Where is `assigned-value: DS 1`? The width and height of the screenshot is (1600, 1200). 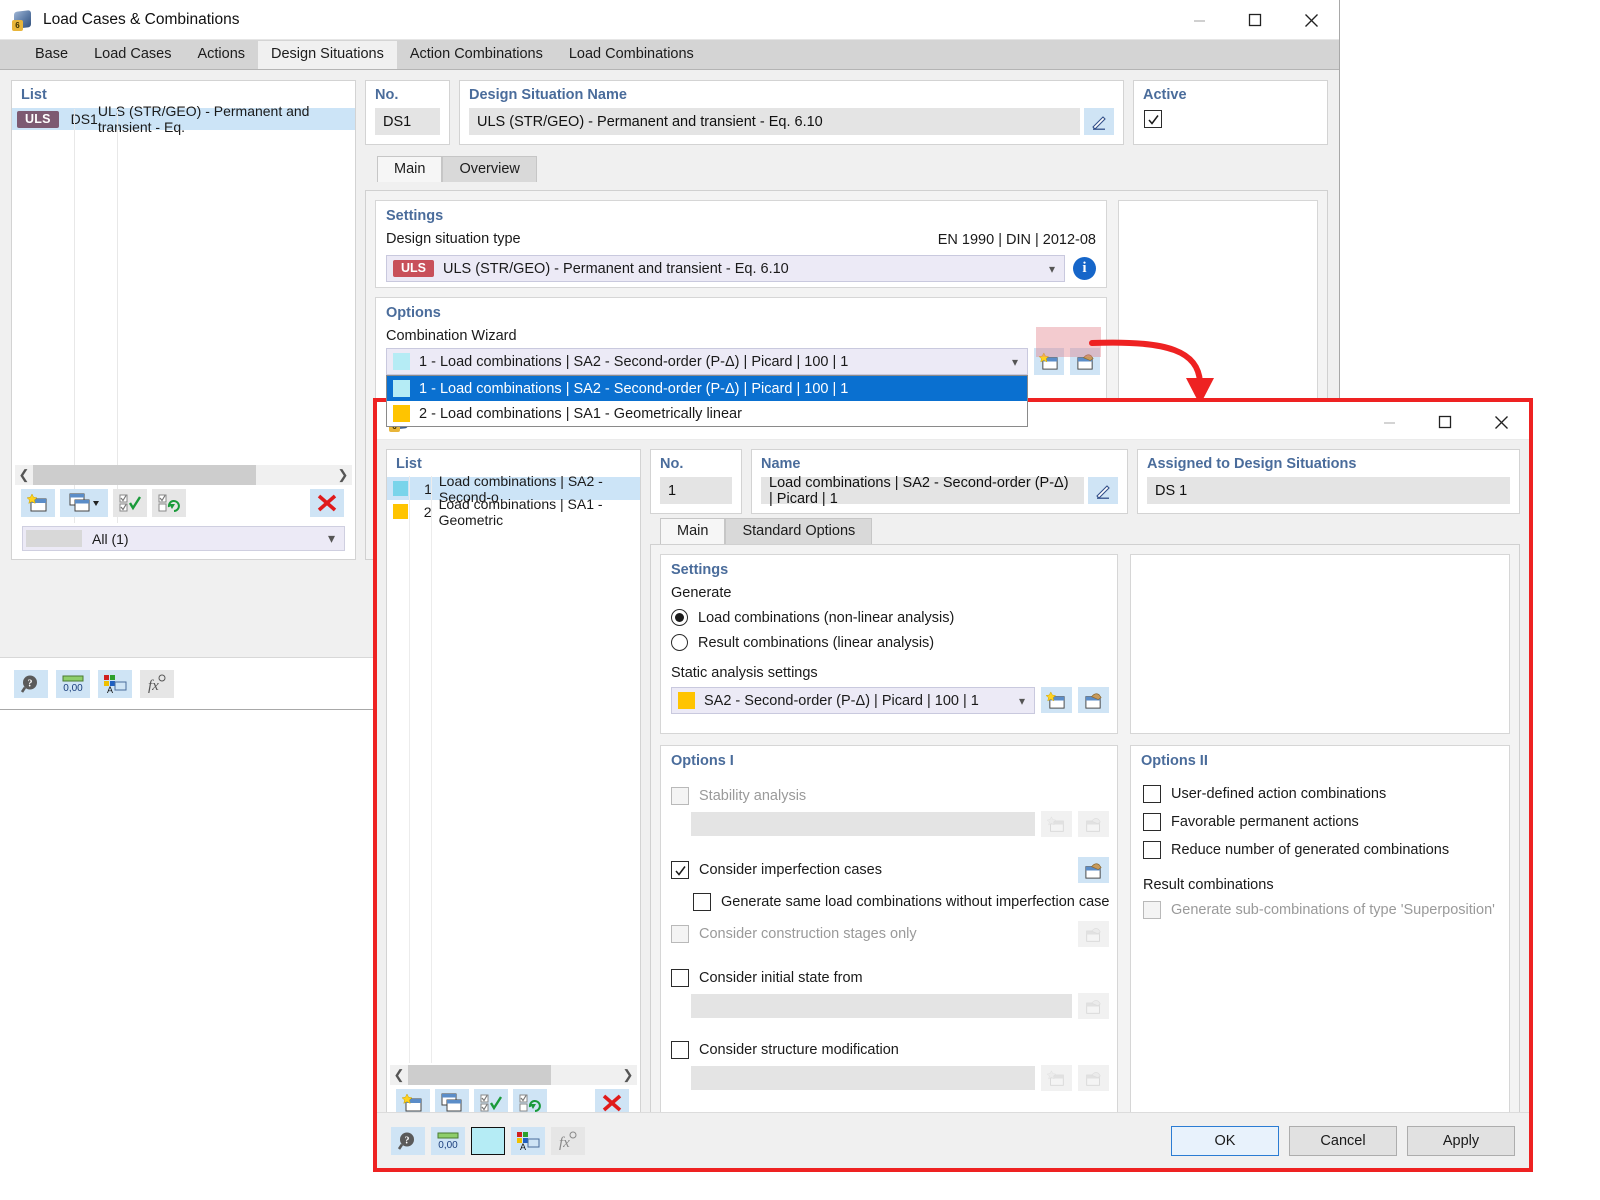
assigned-value: DS 1 is located at coordinates (1328, 490).